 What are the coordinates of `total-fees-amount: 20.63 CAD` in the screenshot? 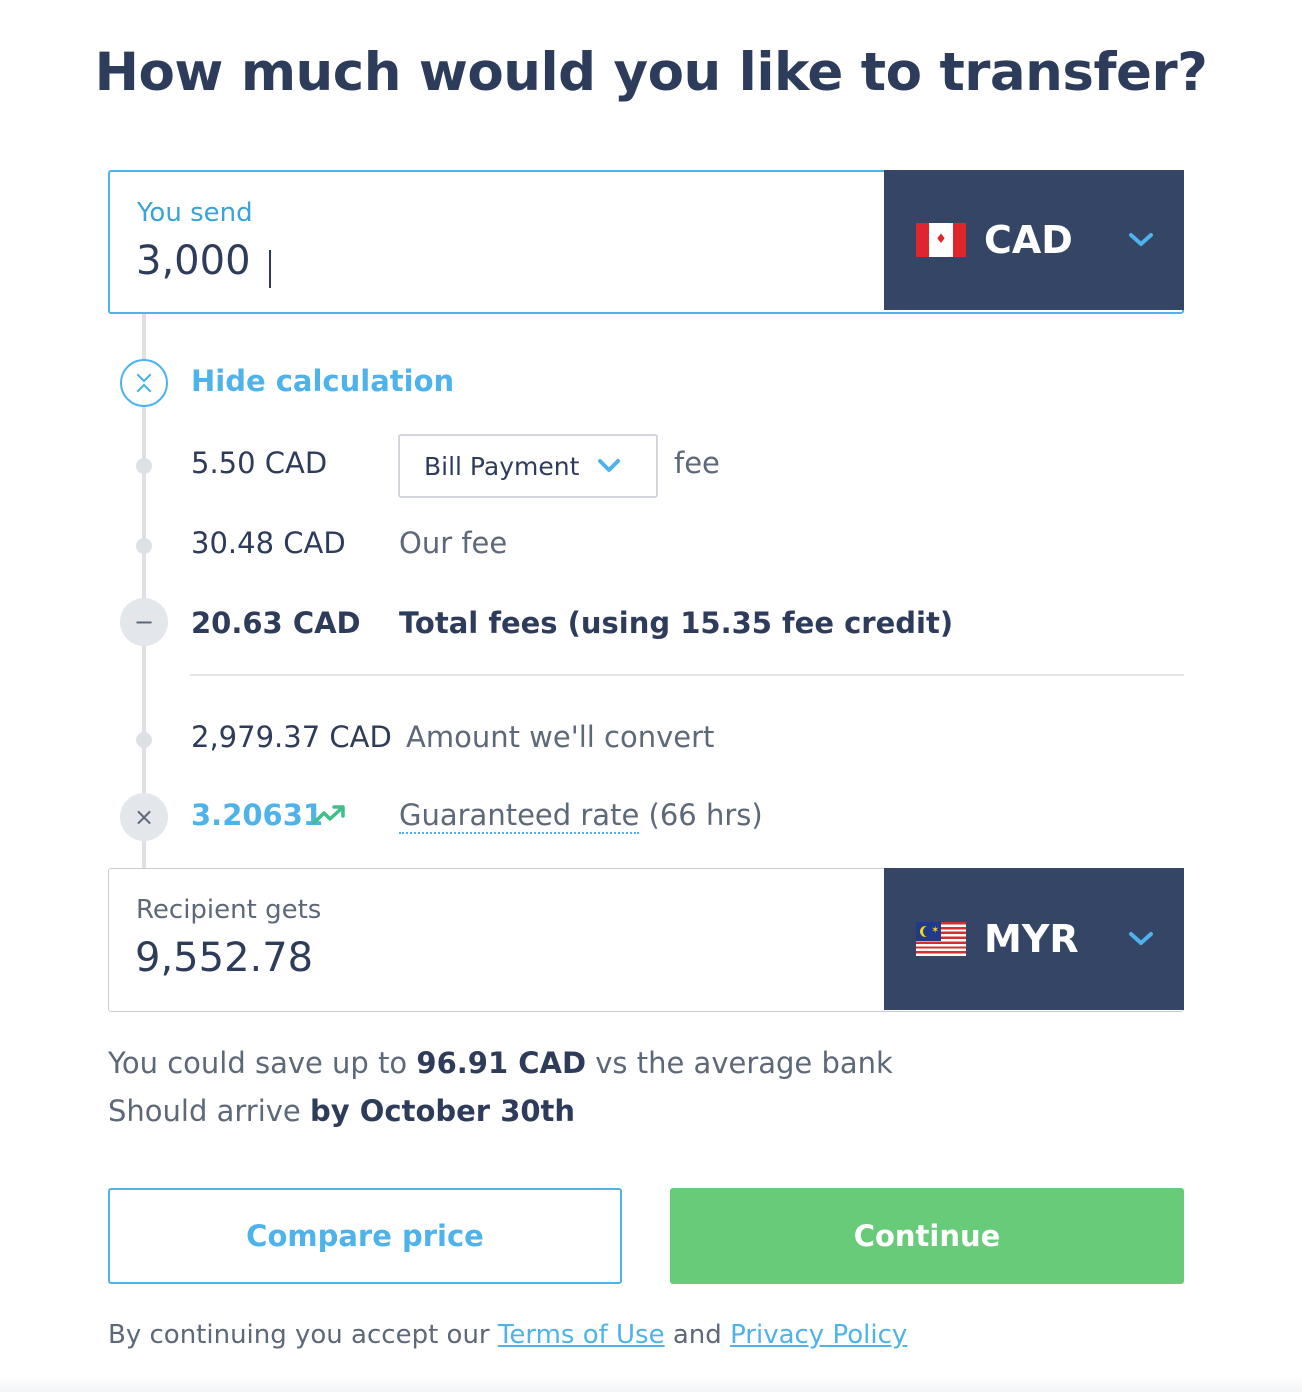 It's located at (276, 623).